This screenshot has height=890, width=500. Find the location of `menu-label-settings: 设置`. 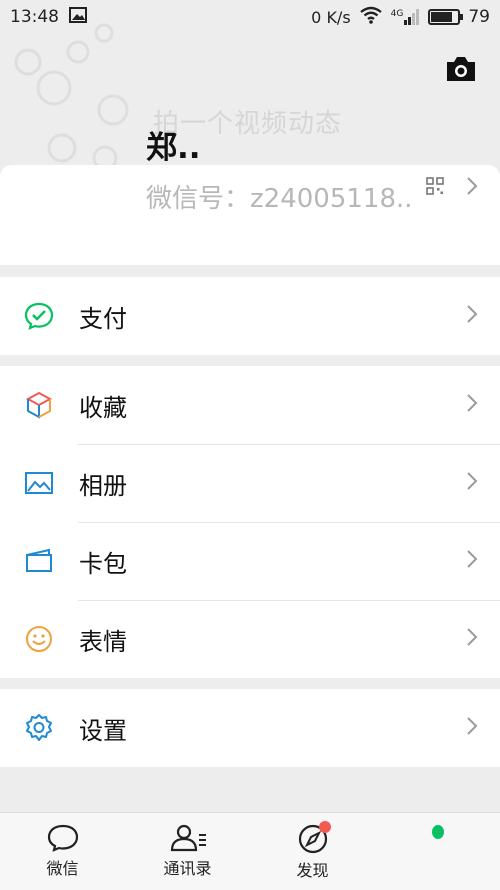

menu-label-settings: 设置 is located at coordinates (103, 730).